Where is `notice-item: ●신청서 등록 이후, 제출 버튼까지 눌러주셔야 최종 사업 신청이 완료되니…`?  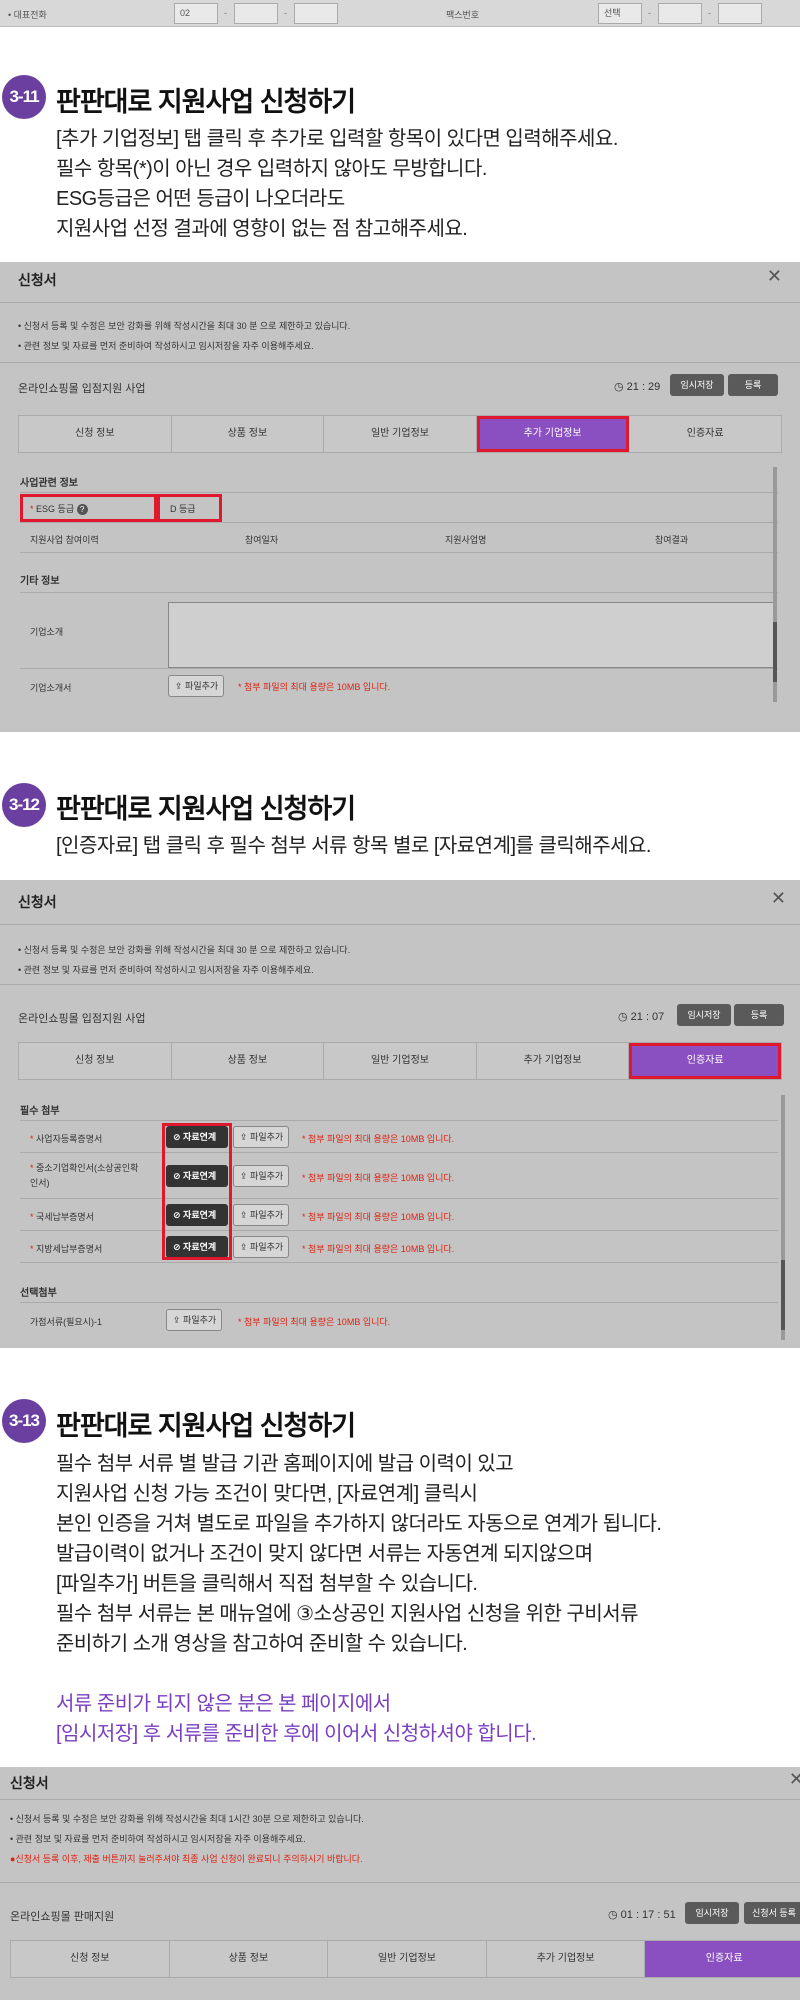
notice-item: ●신청서 등록 이후, 제출 버튼까지 눌러주셔야 최종 사업 신청이 완료되니… is located at coordinates (186, 1859).